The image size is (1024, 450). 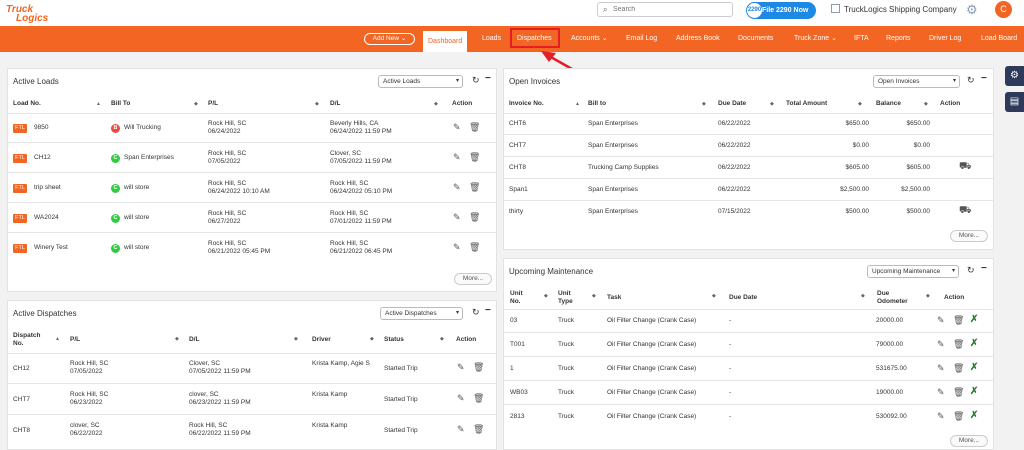 What do you see at coordinates (861, 39) in the screenshot?
I see `tab-ifta: IFTA` at bounding box center [861, 39].